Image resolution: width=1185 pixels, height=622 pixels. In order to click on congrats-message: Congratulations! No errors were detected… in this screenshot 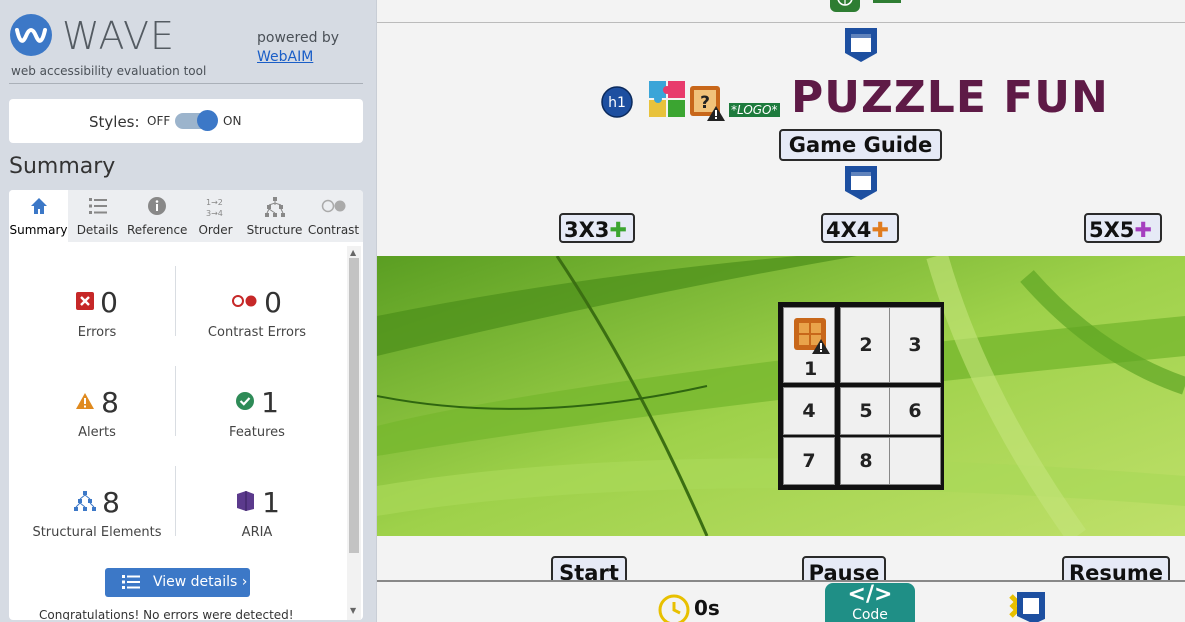, I will do `click(166, 614)`.